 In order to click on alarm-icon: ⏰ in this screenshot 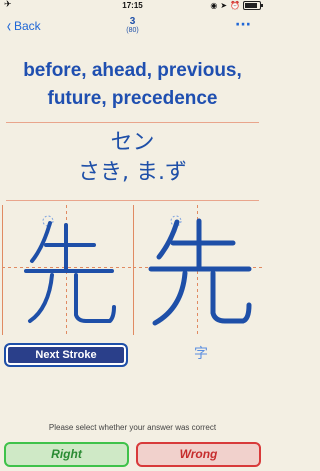, I will do `click(235, 5)`.